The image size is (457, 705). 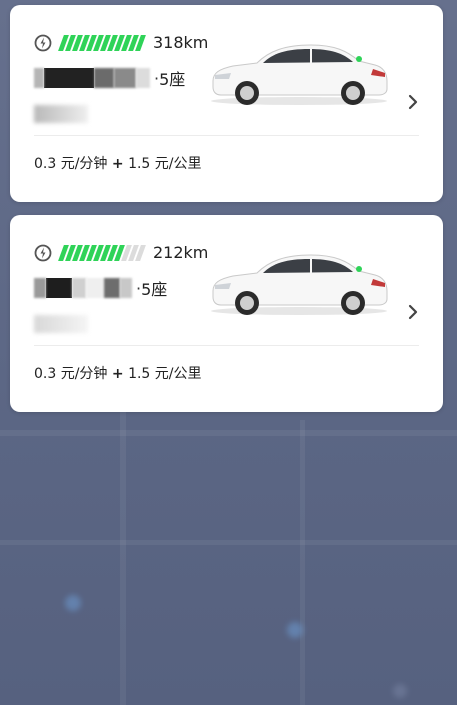 I want to click on range-text: 212km, so click(x=181, y=252).